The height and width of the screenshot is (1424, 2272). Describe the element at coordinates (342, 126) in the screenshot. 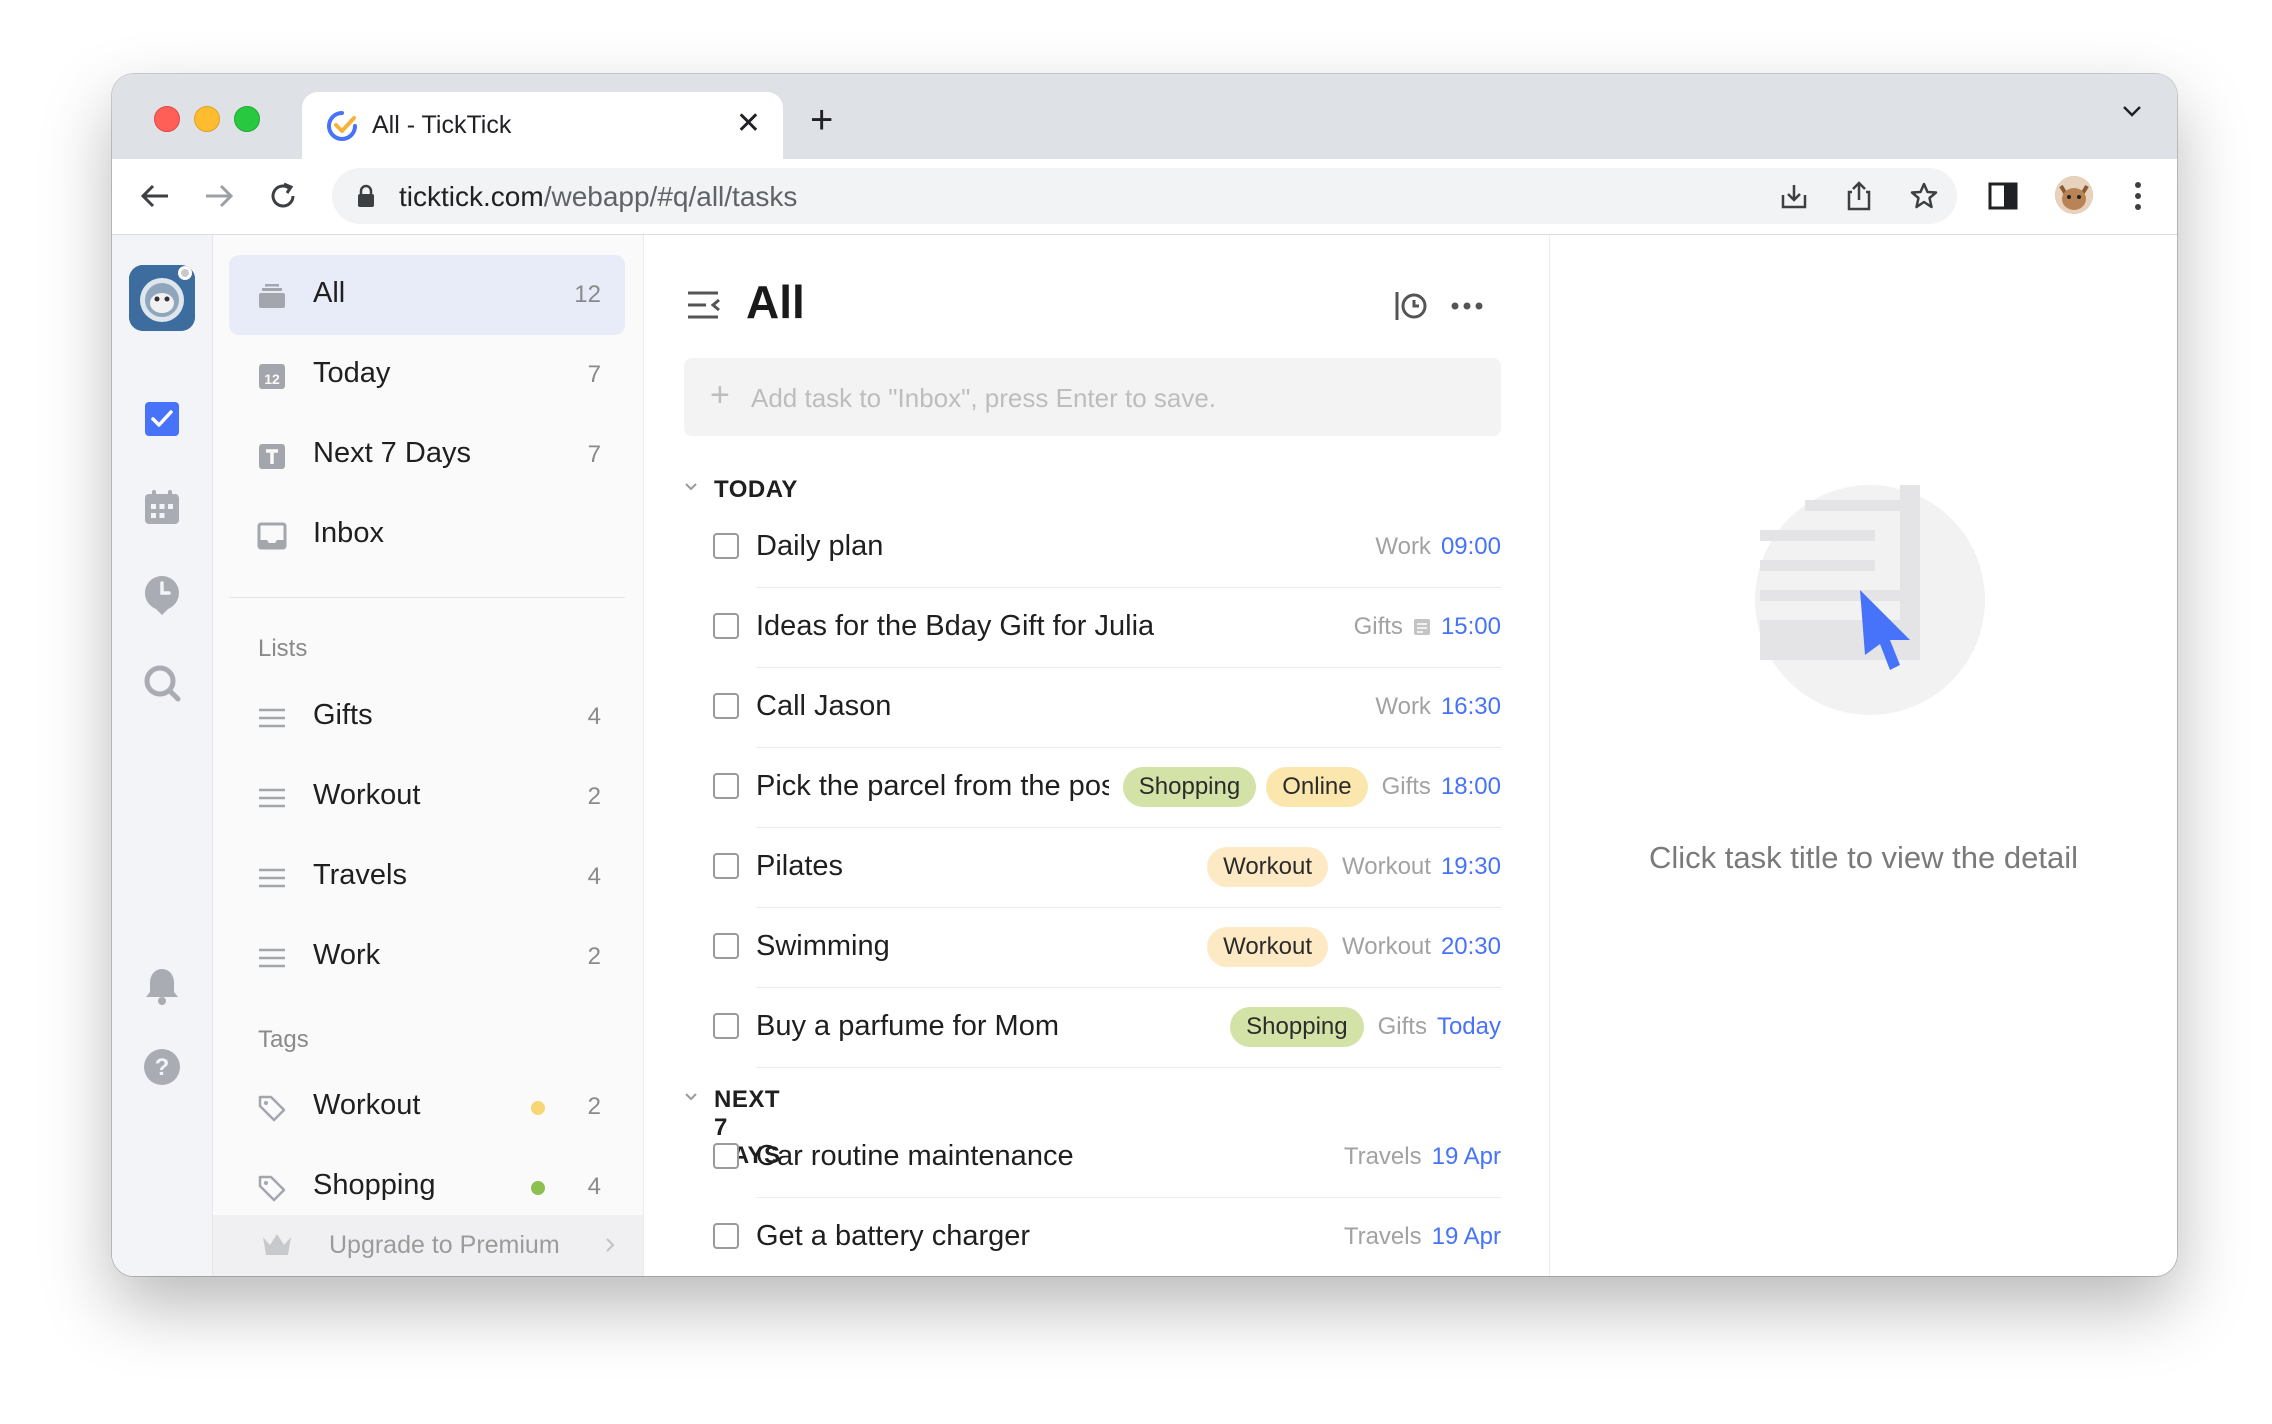

I see `ticktick-favicon-icon` at that location.